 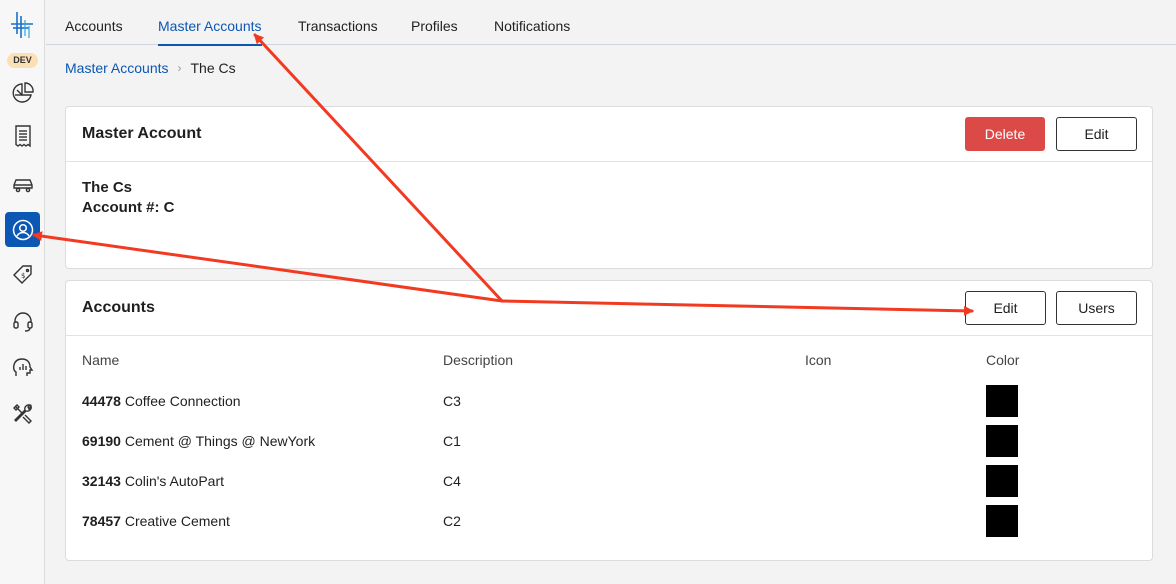 I want to click on breadcrumb-link-master-accounts: Master Accounts, so click(x=117, y=68).